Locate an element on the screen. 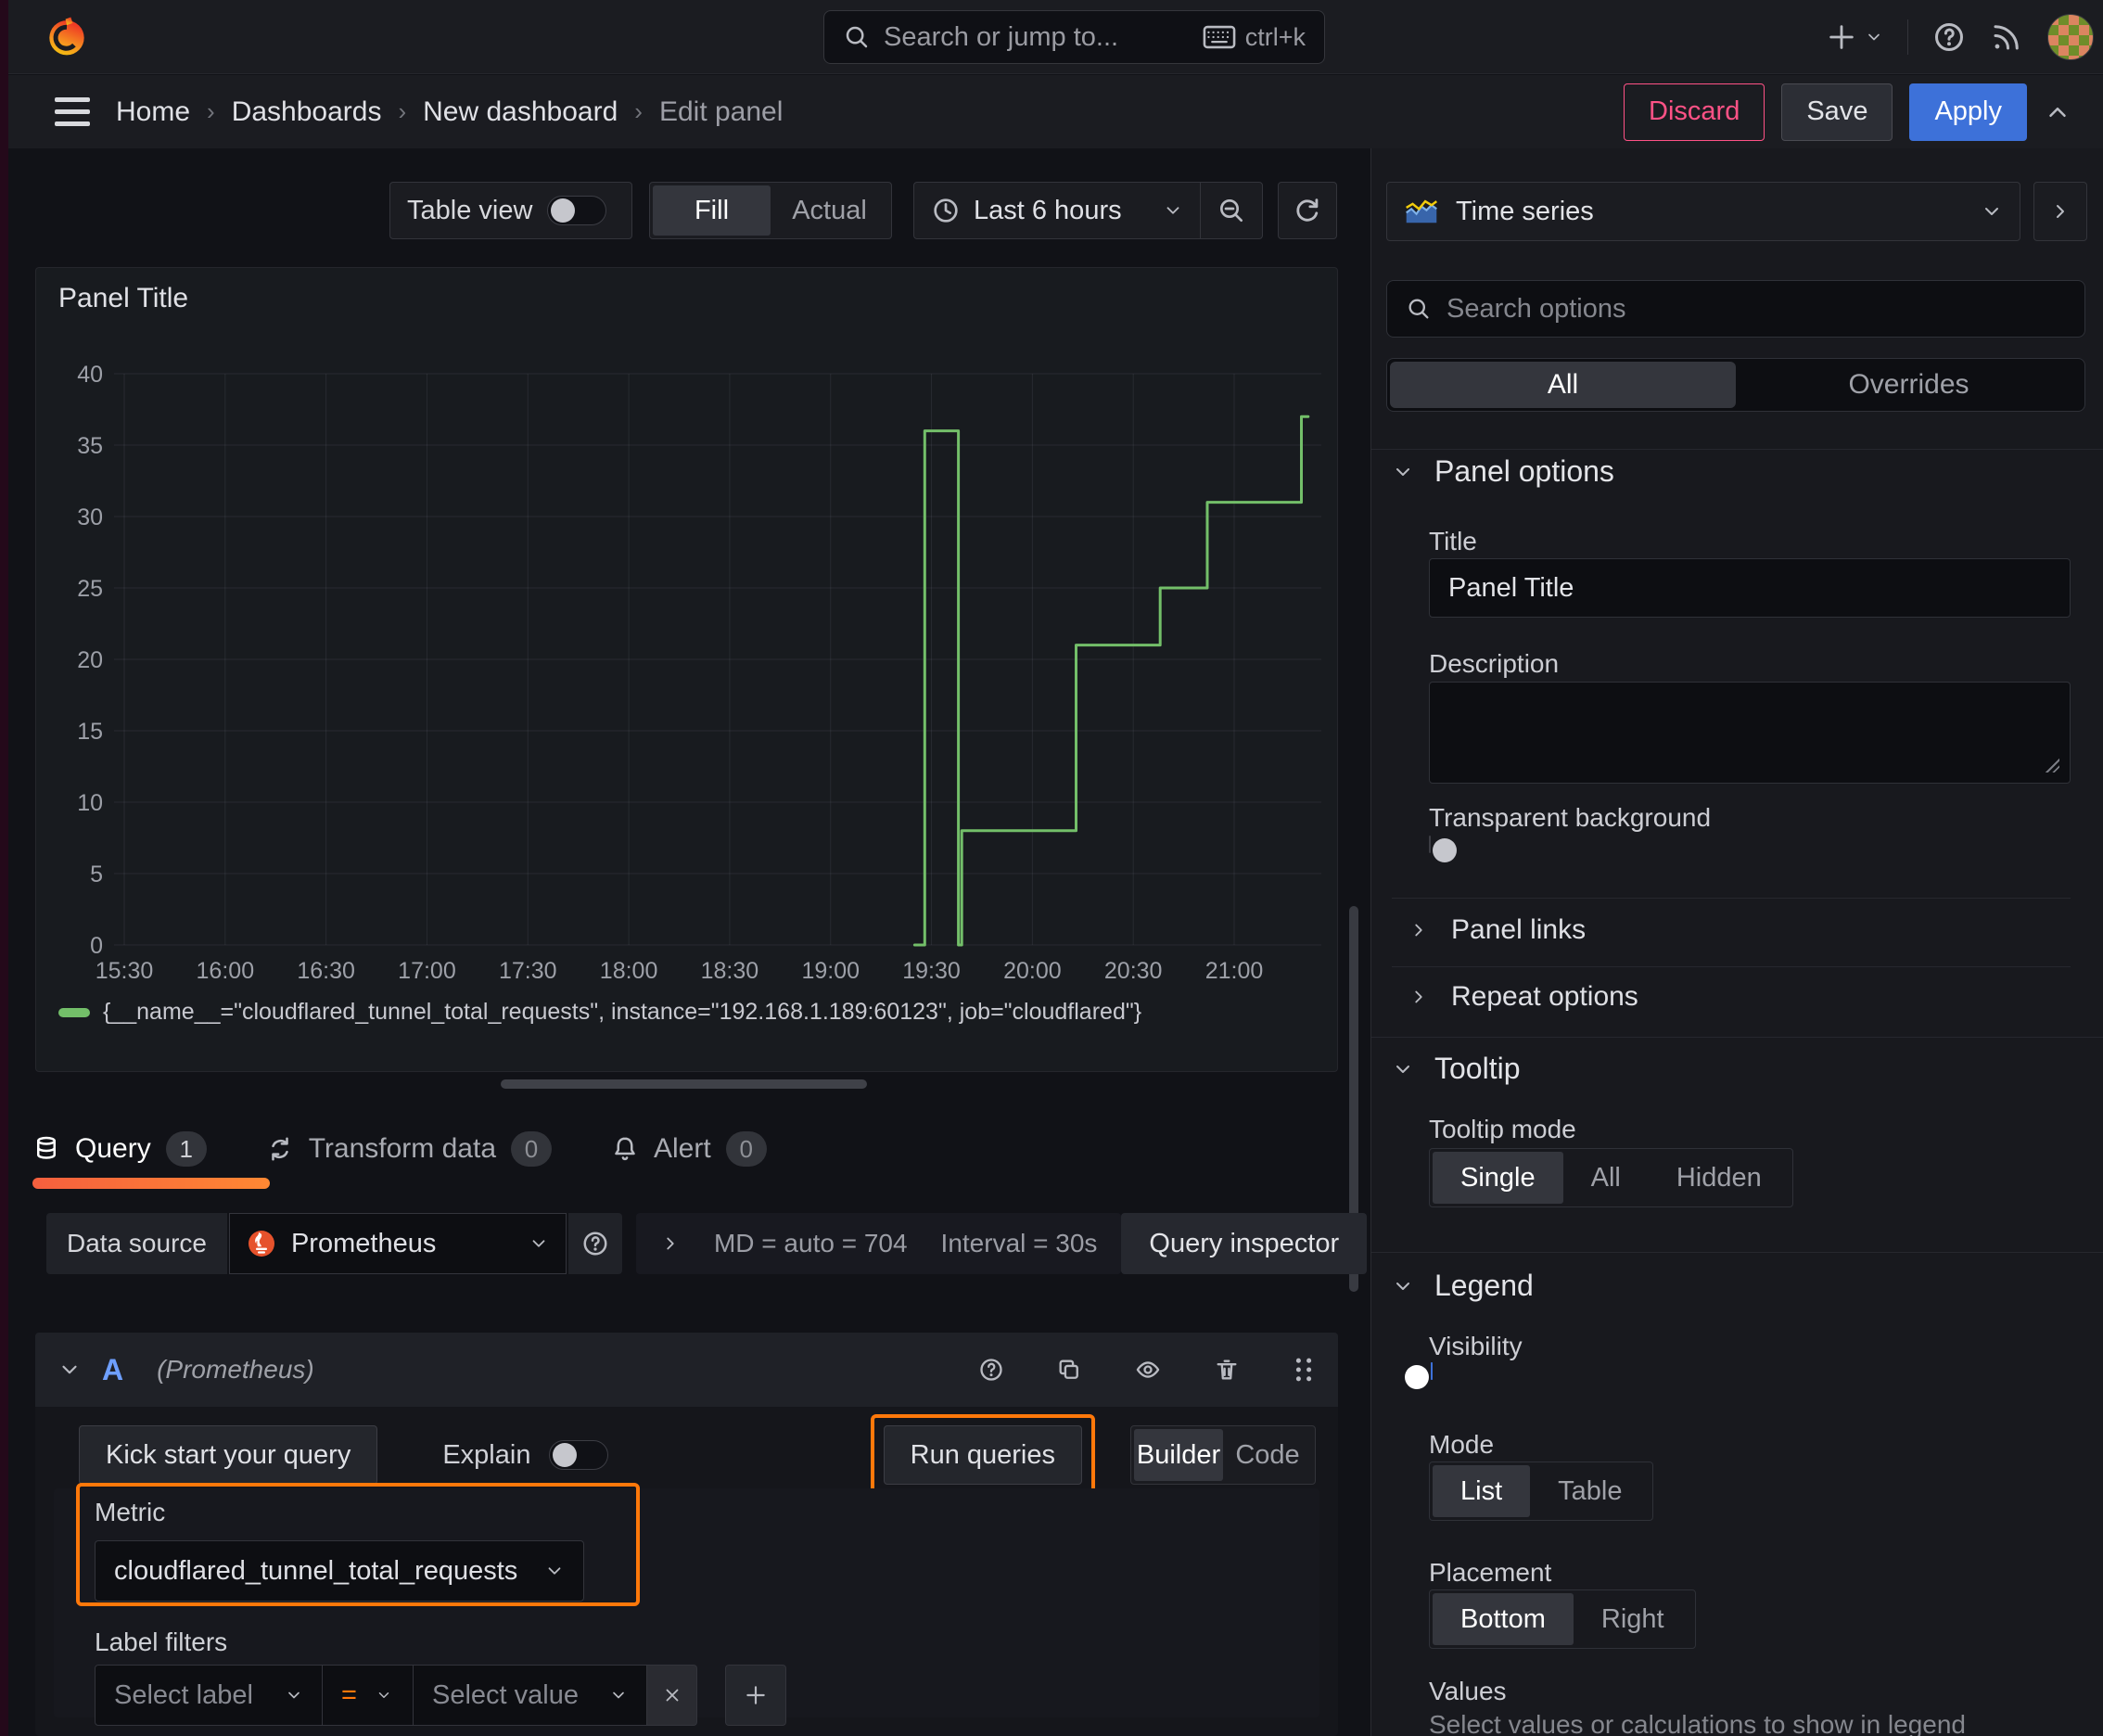 The image size is (2103, 1736). breadcrumb-new-dashboard: New dashboard is located at coordinates (520, 112).